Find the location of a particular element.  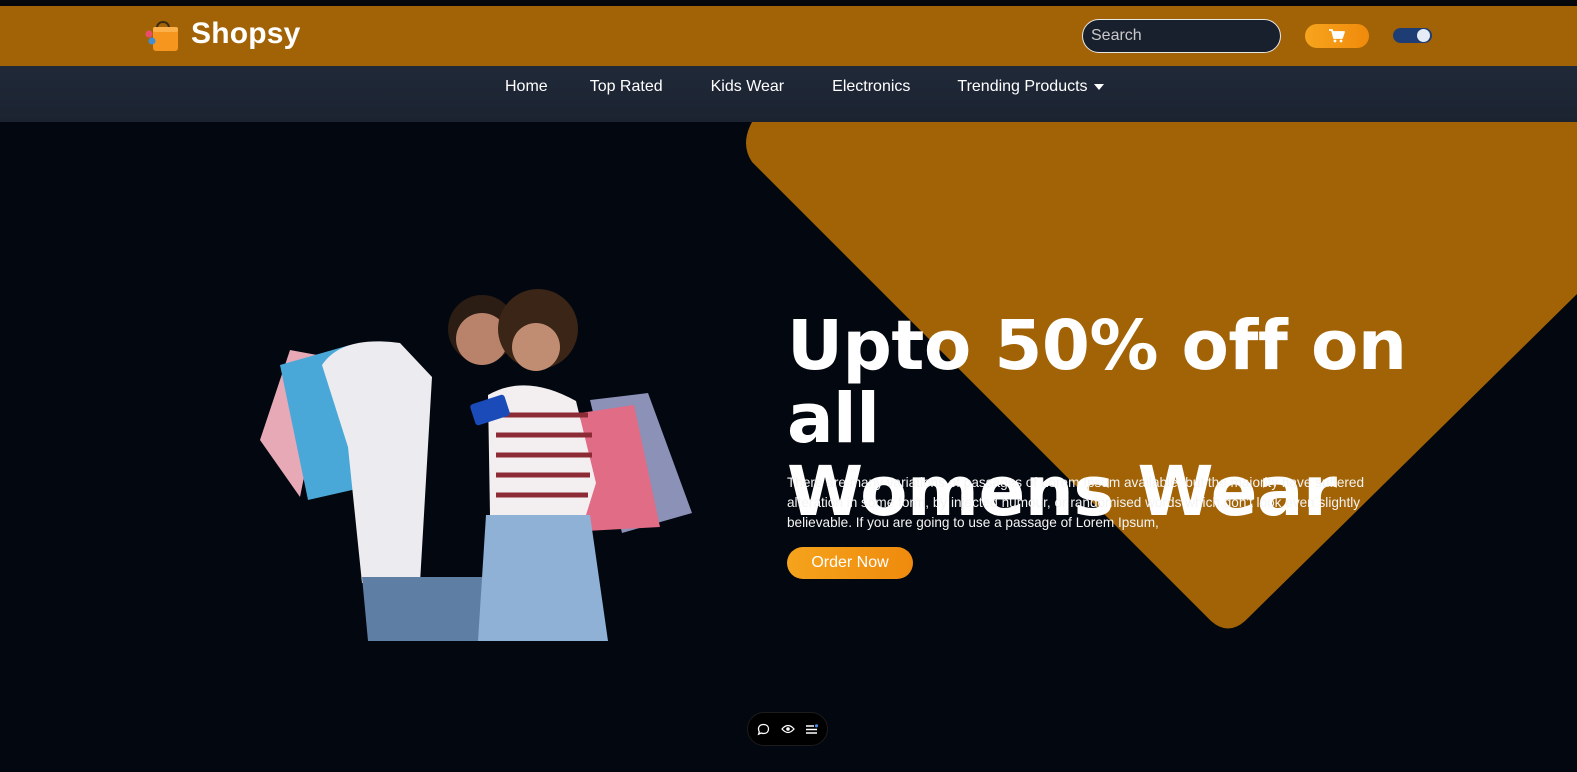

shopping-bag-logo-icon is located at coordinates (161, 36).